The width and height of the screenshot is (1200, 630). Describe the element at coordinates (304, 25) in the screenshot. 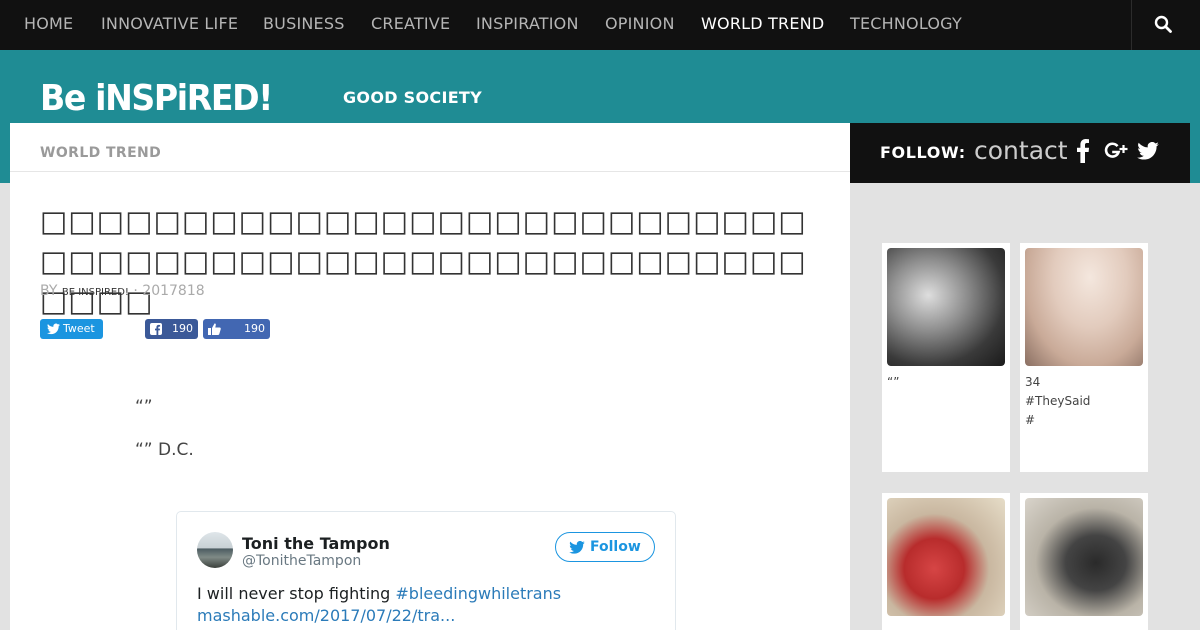

I see `nav-item-business: BUSINESS` at that location.